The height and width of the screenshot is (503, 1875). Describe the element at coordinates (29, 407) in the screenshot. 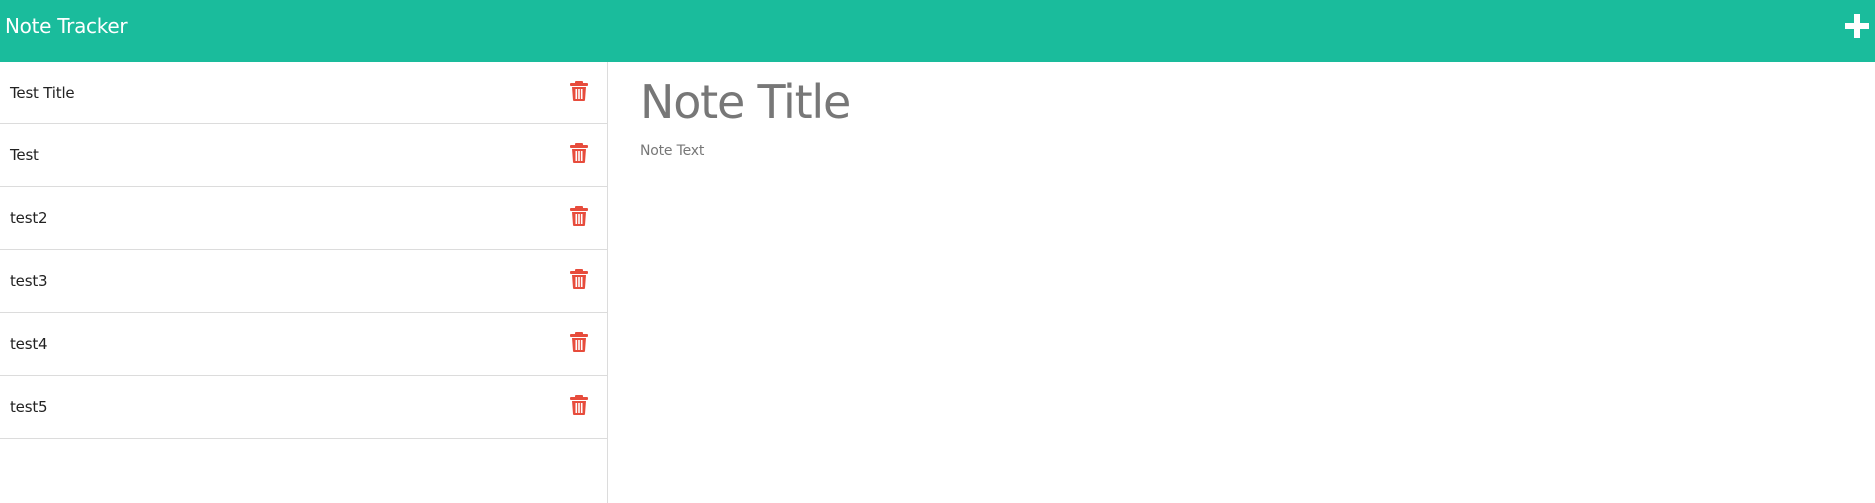

I see `note-item-title: test5` at that location.